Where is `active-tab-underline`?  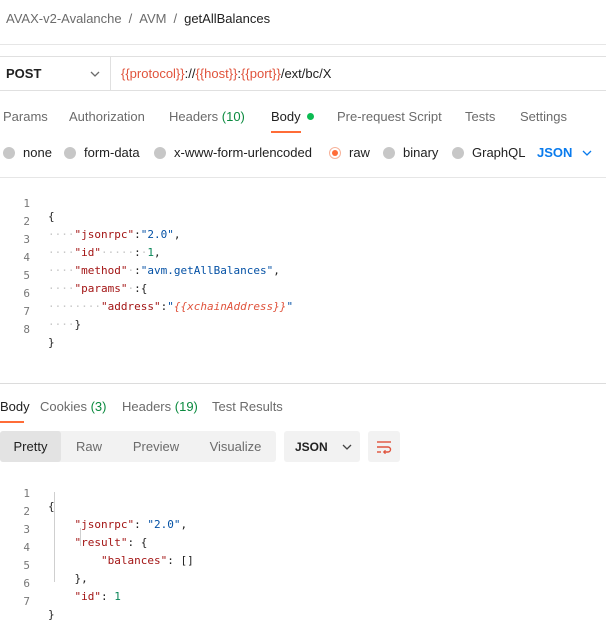 active-tab-underline is located at coordinates (286, 132).